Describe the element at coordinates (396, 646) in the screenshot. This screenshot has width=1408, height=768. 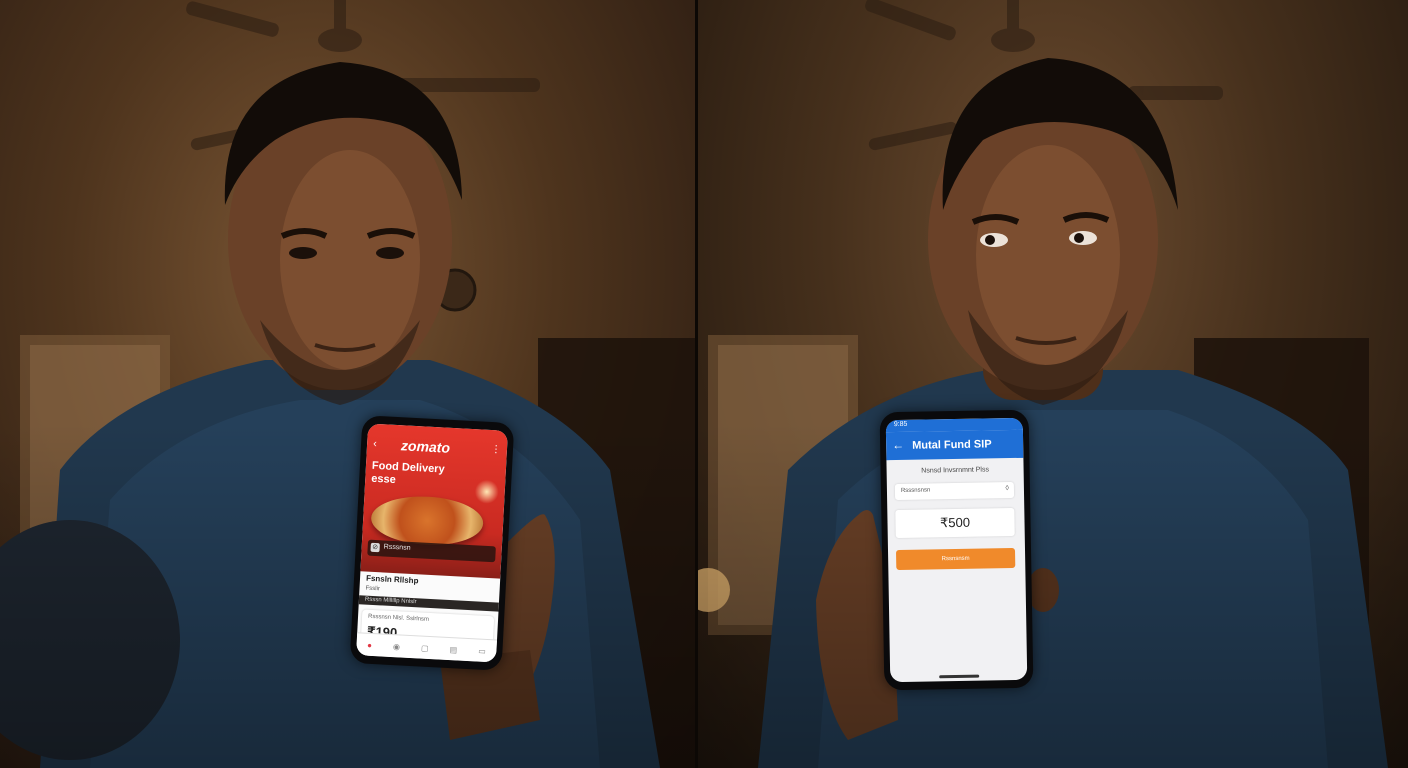
I see `nav-search-icon: ◉` at that location.